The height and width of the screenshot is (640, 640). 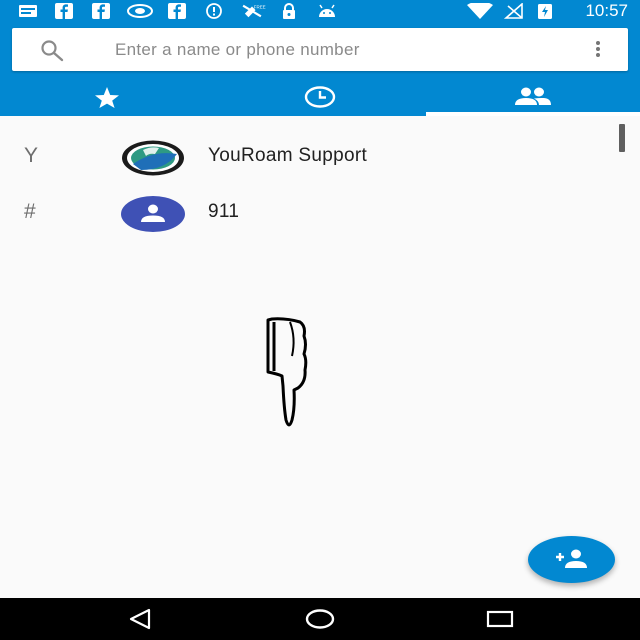 I want to click on data-saver-icon, so click(x=214, y=11).